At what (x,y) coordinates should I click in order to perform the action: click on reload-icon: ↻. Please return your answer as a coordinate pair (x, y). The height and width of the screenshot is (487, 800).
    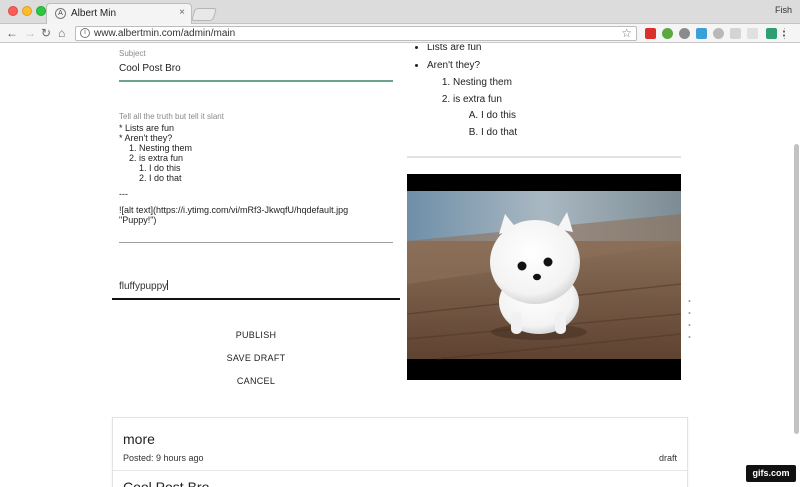
    Looking at the image, I should click on (46, 33).